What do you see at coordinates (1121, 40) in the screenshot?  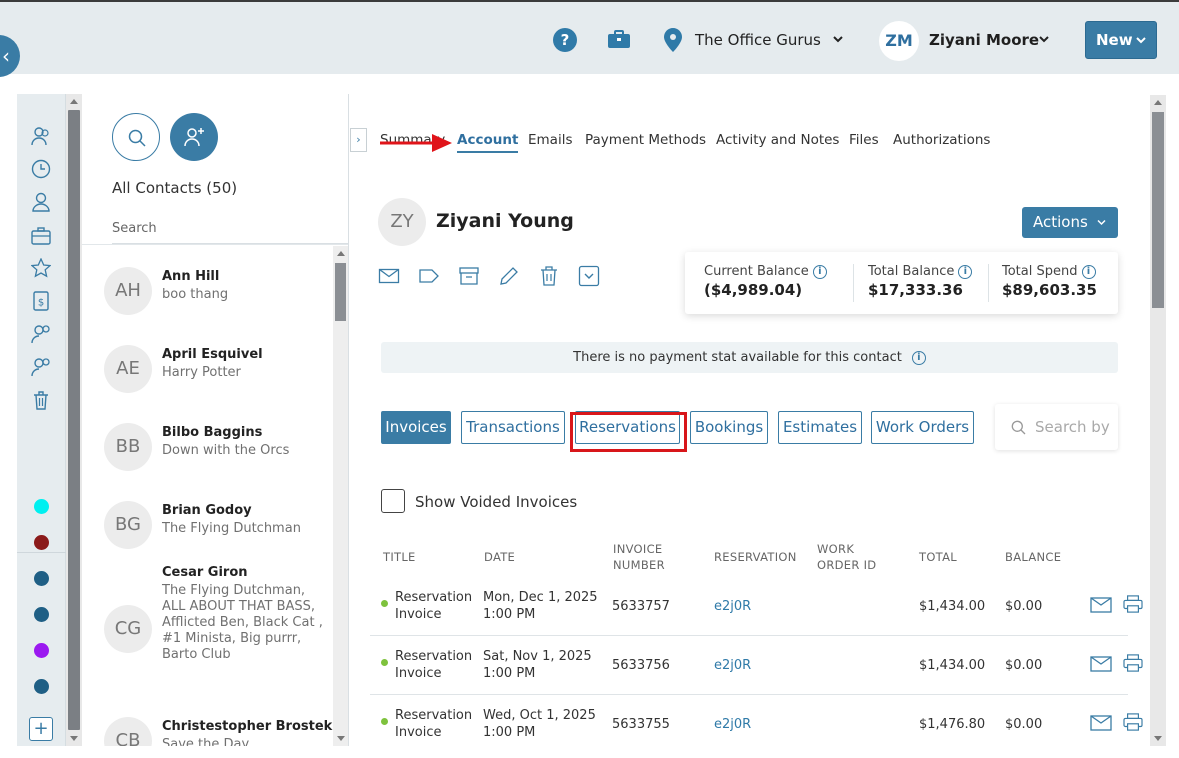 I see `new-button: New` at bounding box center [1121, 40].